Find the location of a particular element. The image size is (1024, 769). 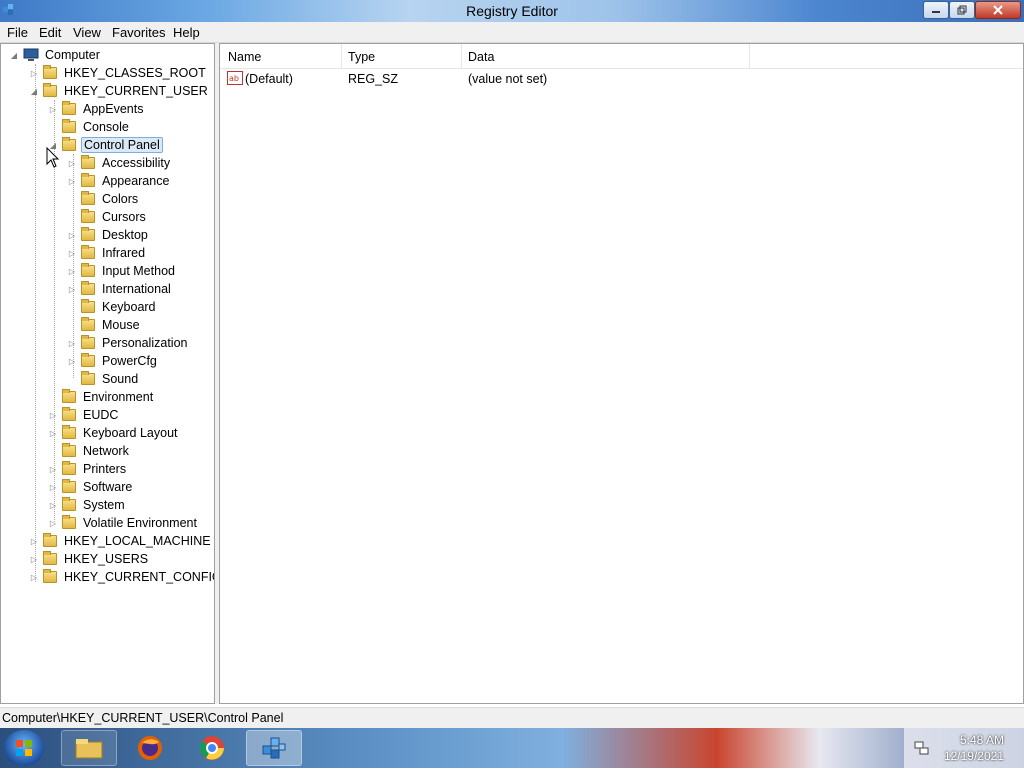

tree-node-colors: Colors is located at coordinates (103, 199).